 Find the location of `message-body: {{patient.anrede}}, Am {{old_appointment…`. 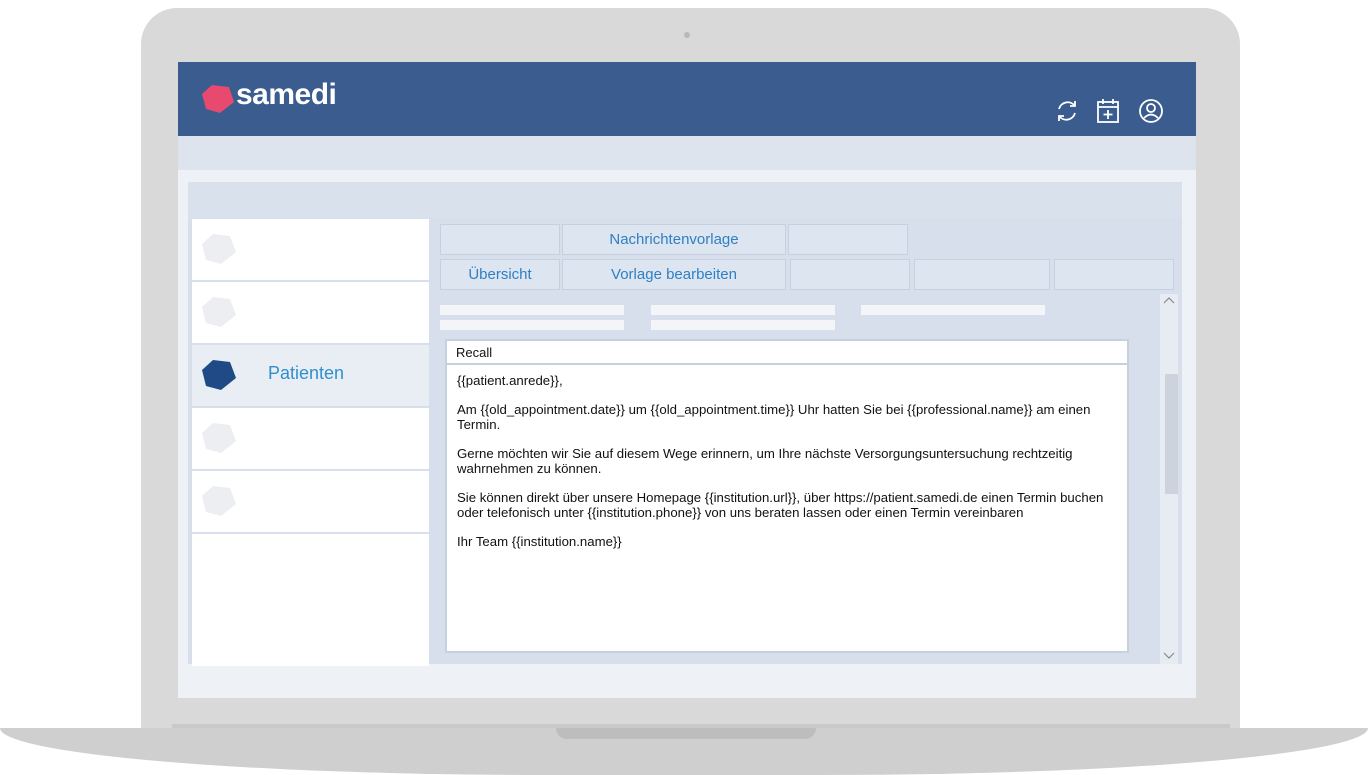

message-body: {{patient.anrede}}, Am {{old_appointment… is located at coordinates (788, 468).